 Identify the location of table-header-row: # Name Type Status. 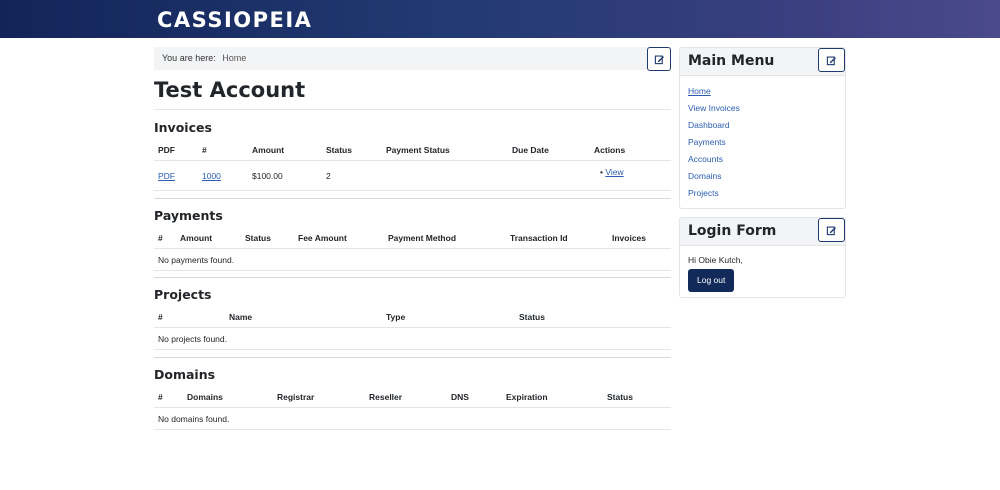
(412, 317).